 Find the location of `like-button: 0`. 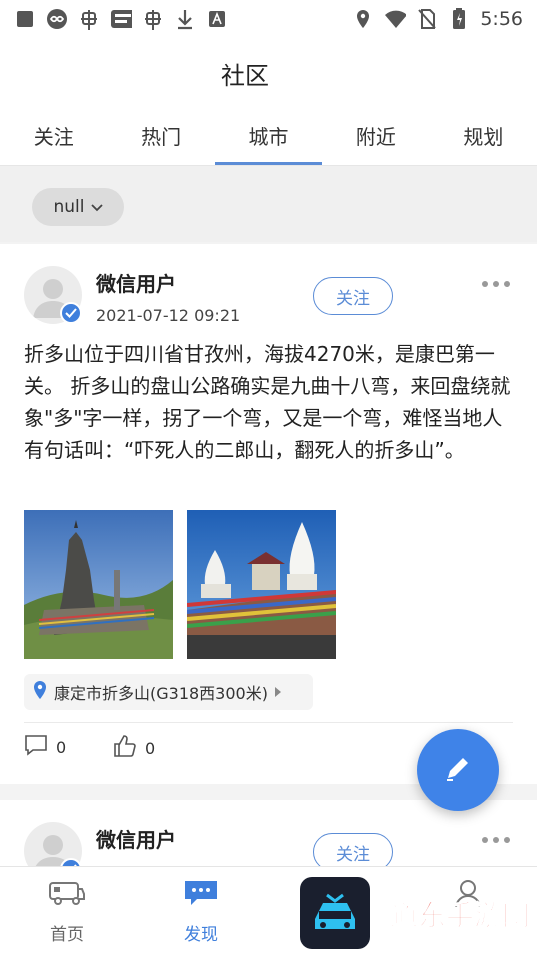

like-button: 0 is located at coordinates (134, 748).